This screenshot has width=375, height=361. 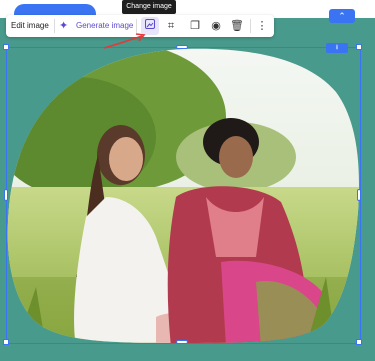 I want to click on download-icon: ⭳, so click(x=337, y=47).